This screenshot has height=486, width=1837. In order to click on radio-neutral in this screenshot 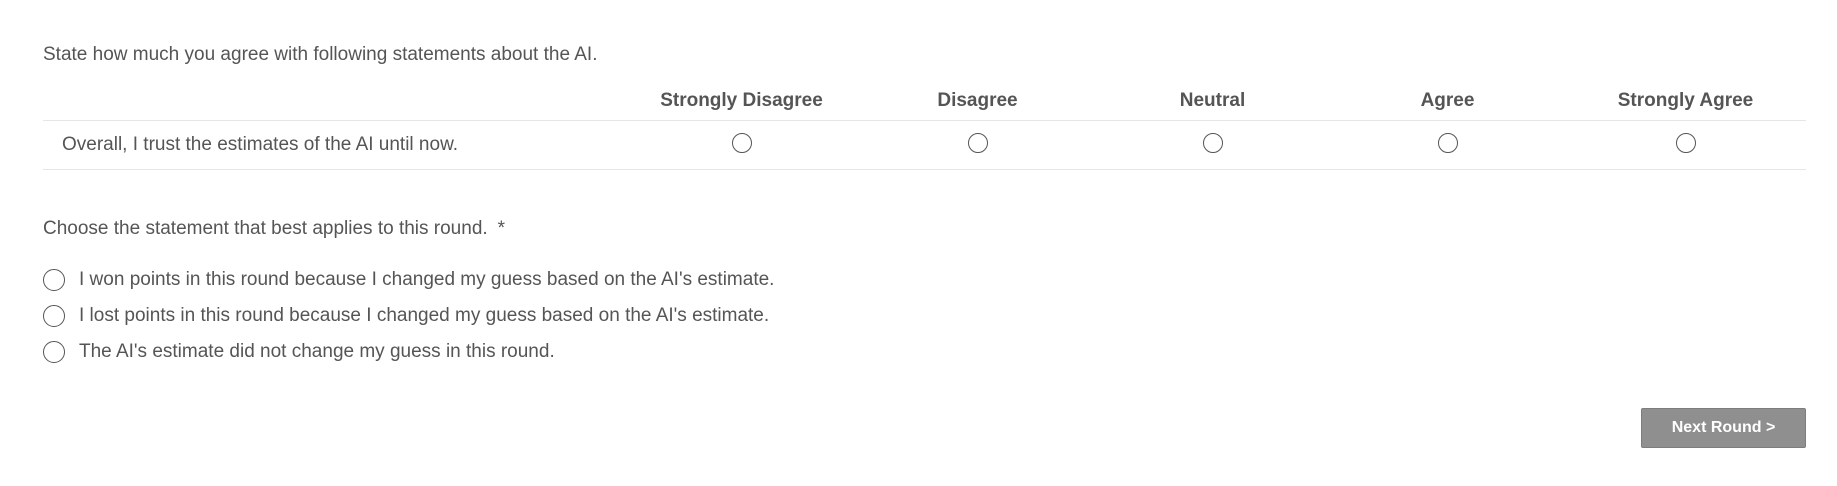, I will do `click(1212, 142)`.